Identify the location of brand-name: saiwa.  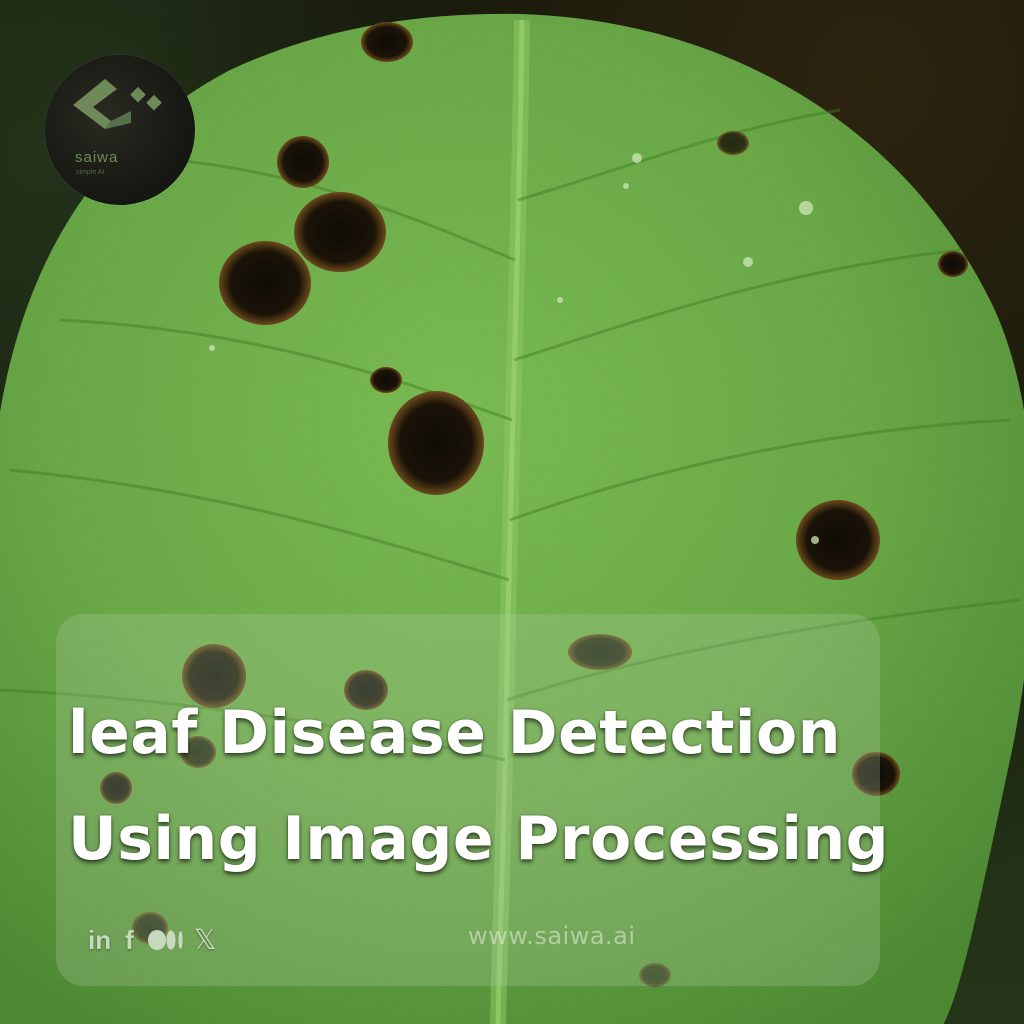
(97, 157).